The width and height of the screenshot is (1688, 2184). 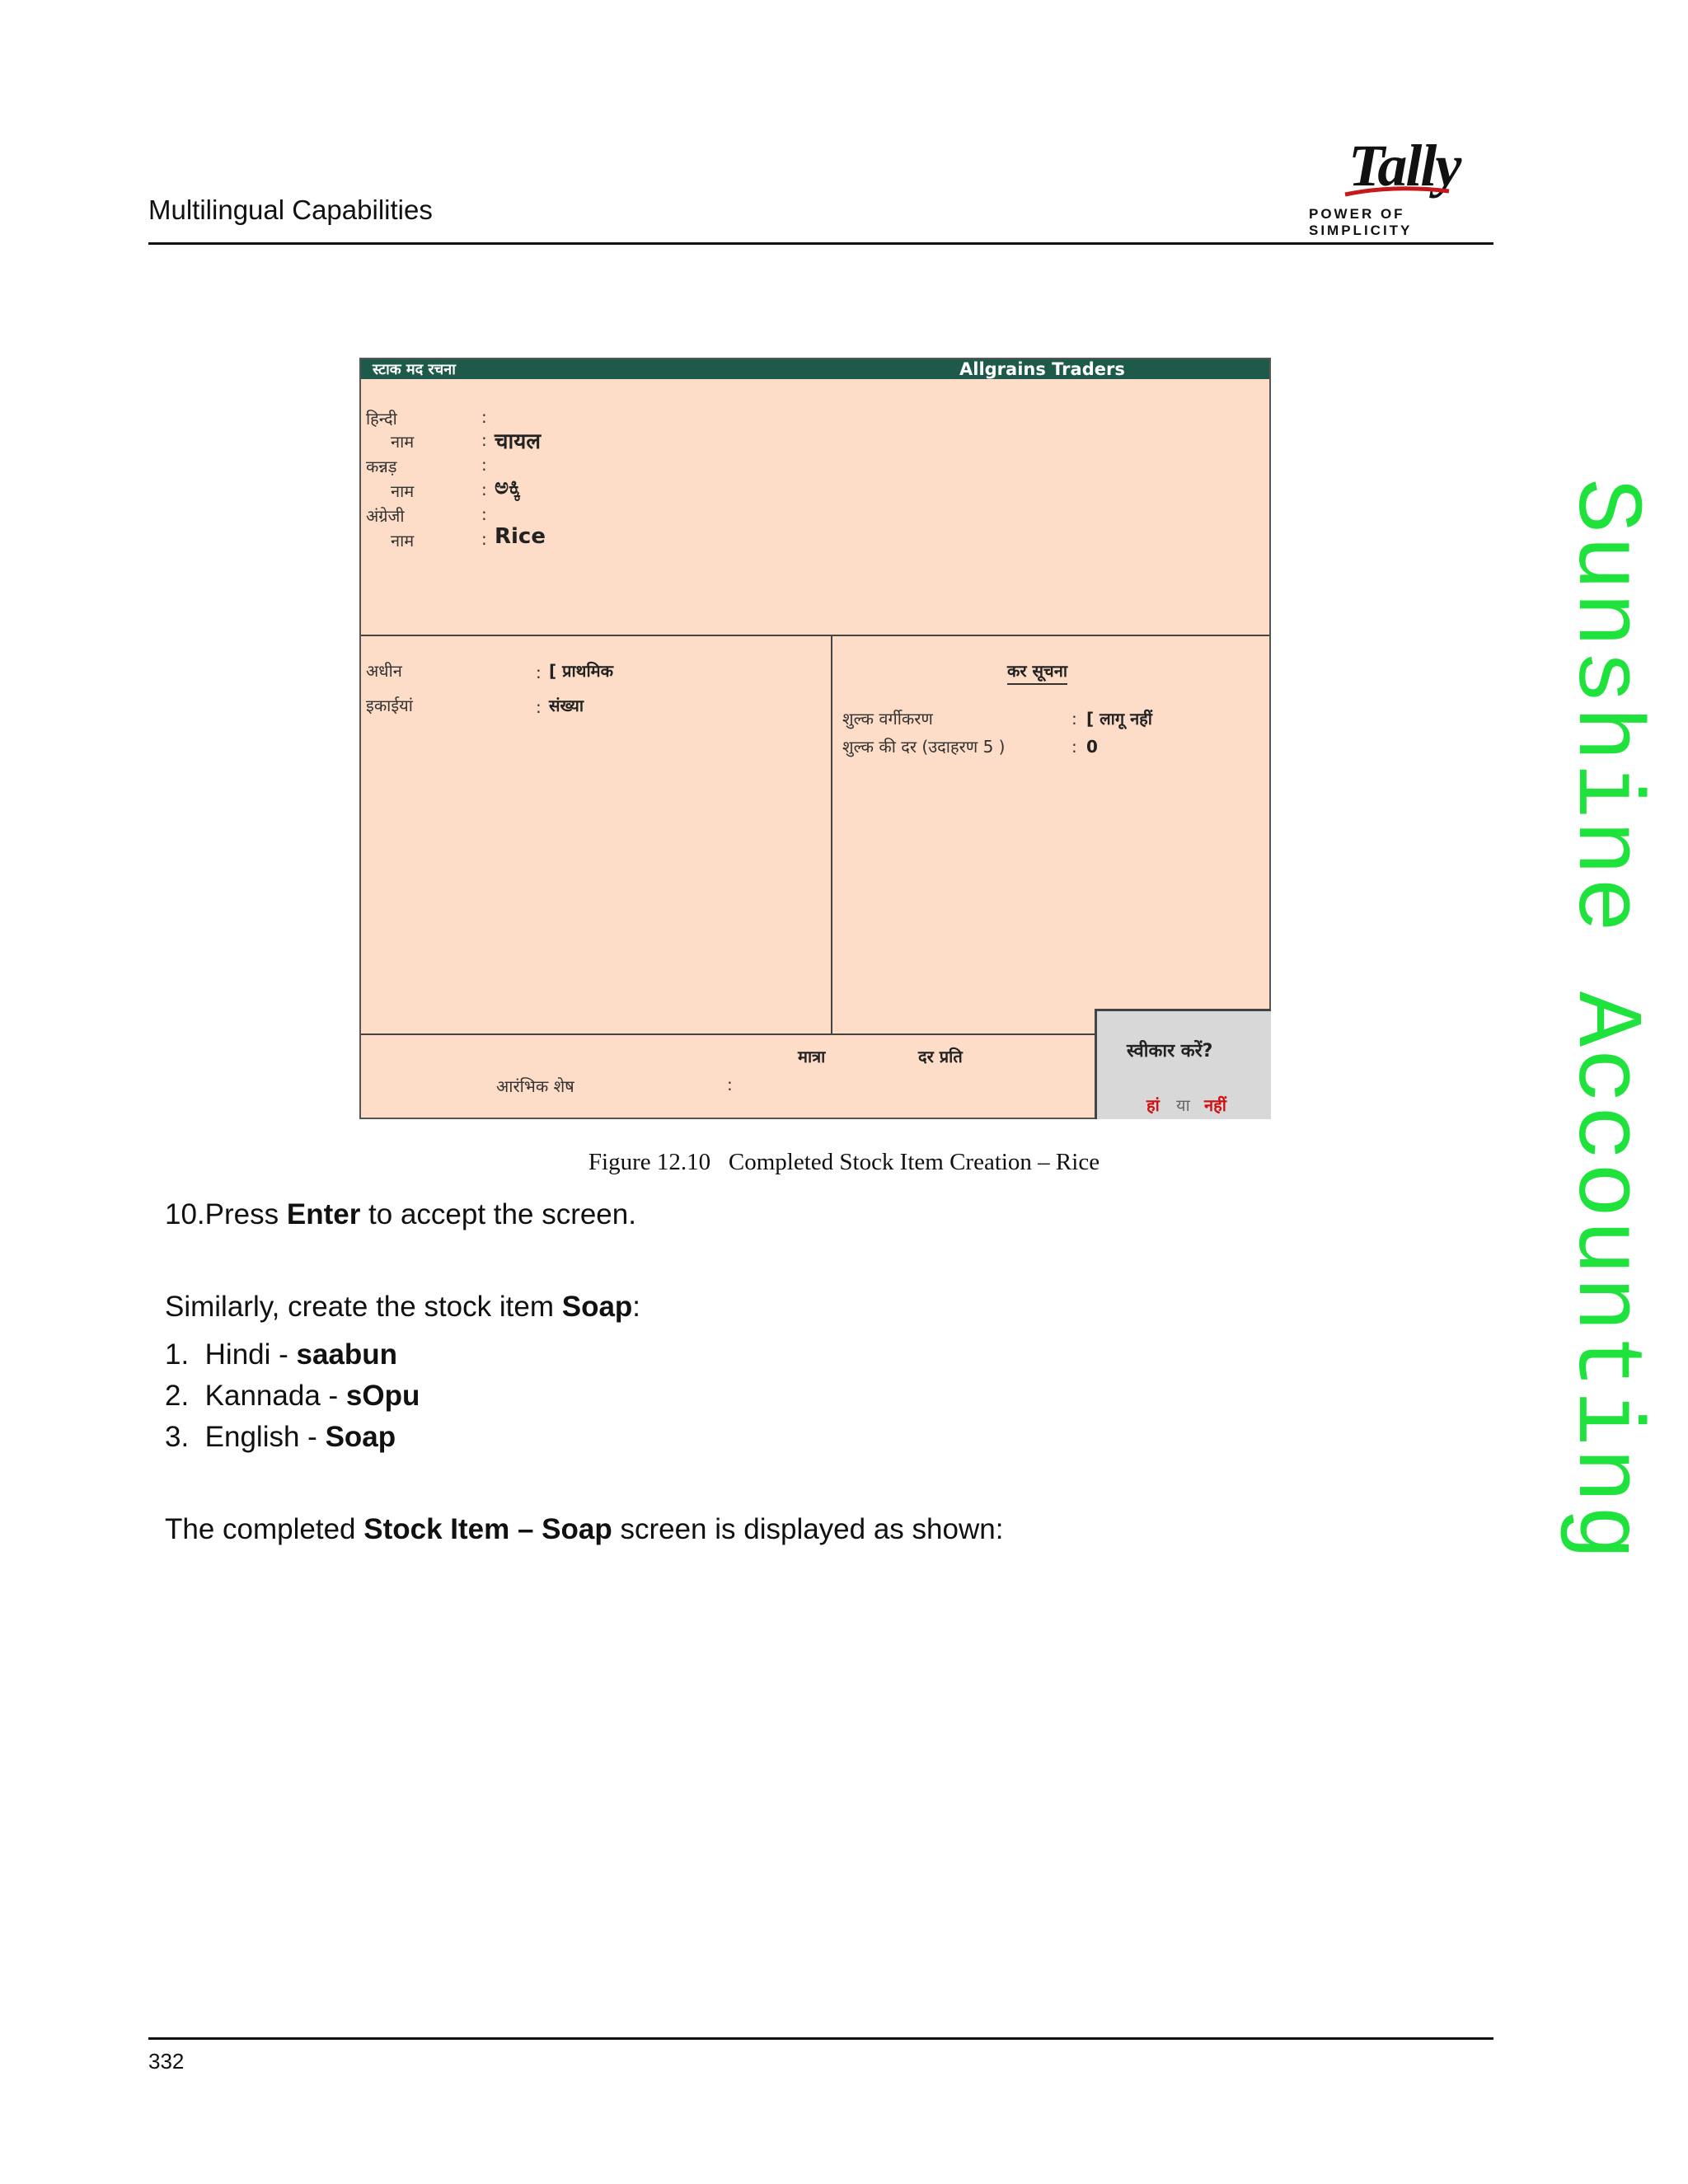 I want to click on logo-tagline: POWER OF SIMPLICITY, so click(x=1361, y=222).